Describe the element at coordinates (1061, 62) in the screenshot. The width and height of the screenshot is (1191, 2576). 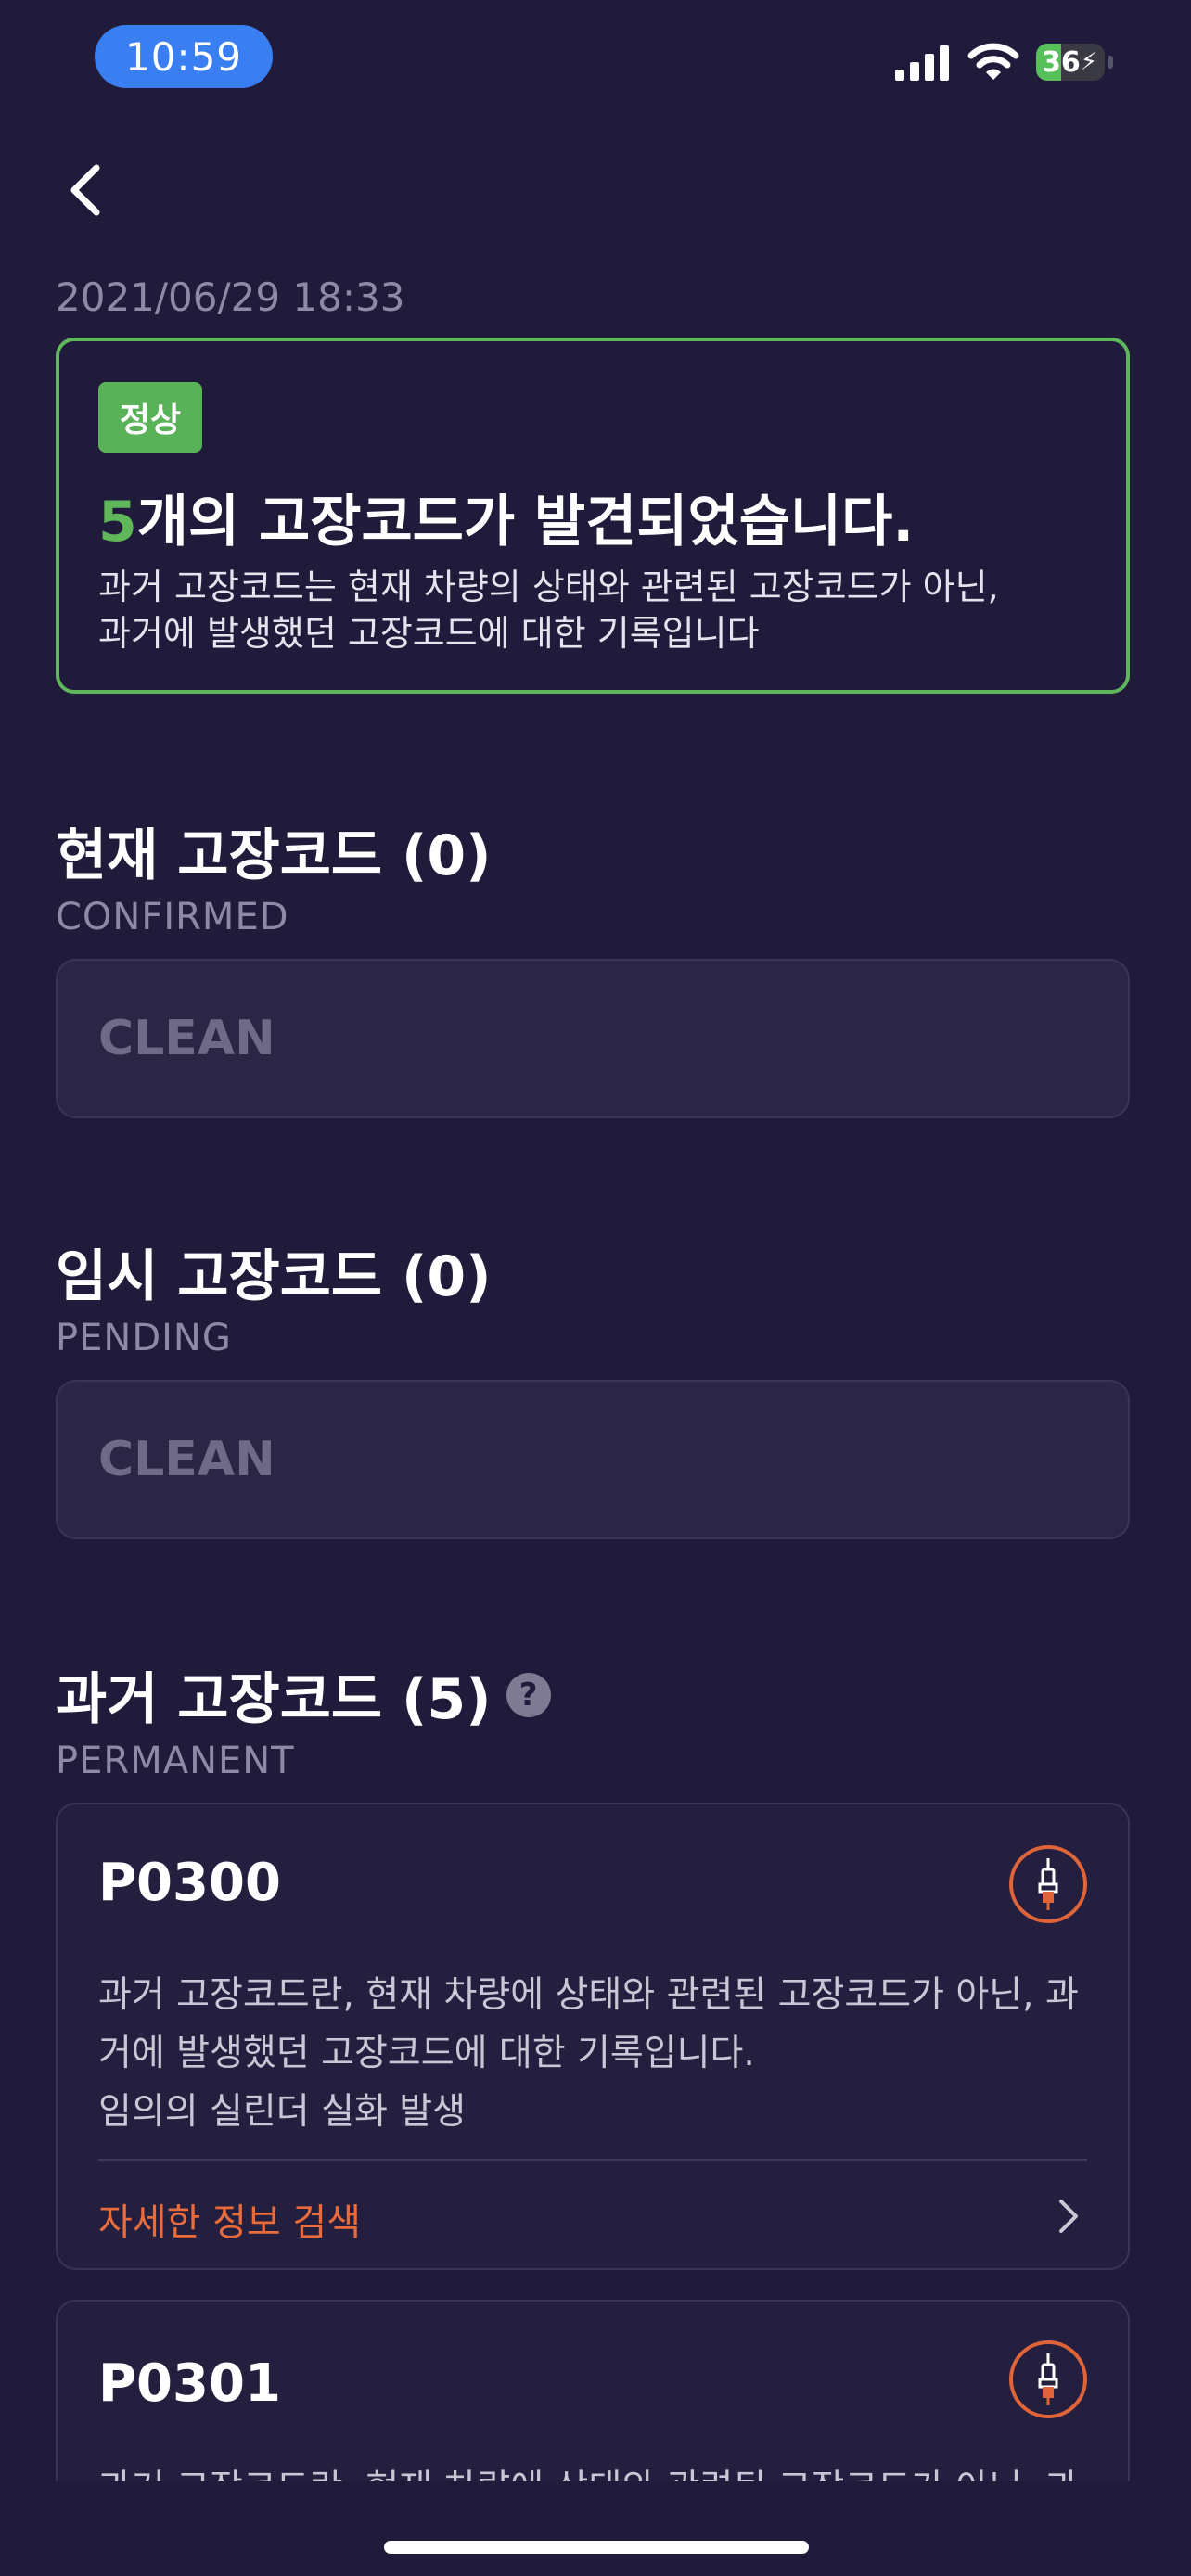
I see `battery-level: 36` at that location.